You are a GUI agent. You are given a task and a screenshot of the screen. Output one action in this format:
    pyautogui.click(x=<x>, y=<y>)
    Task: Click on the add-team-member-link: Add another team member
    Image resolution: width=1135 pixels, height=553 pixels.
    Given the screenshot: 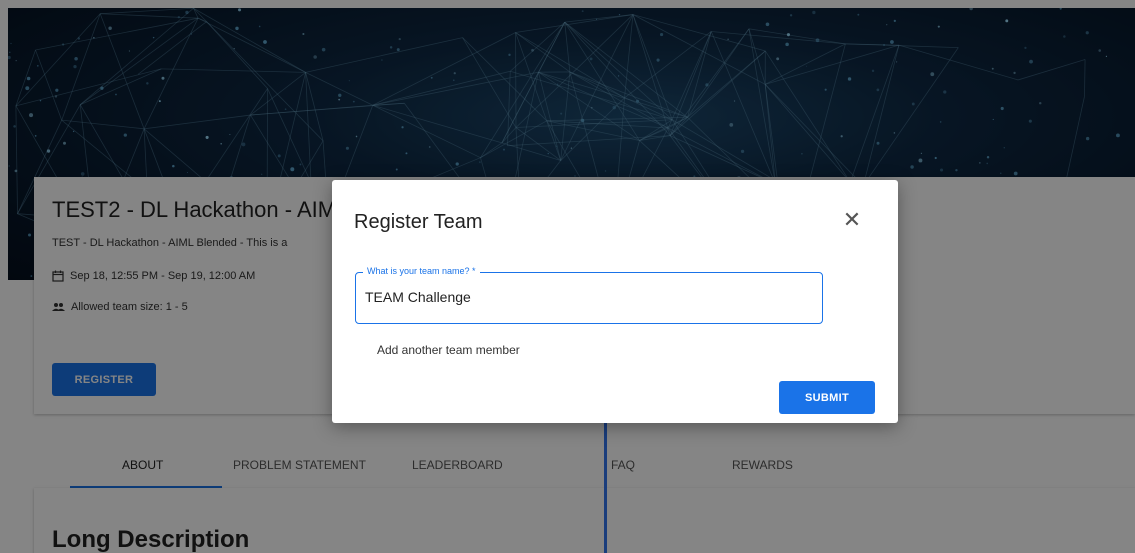 What is the action you would take?
    pyautogui.click(x=448, y=350)
    